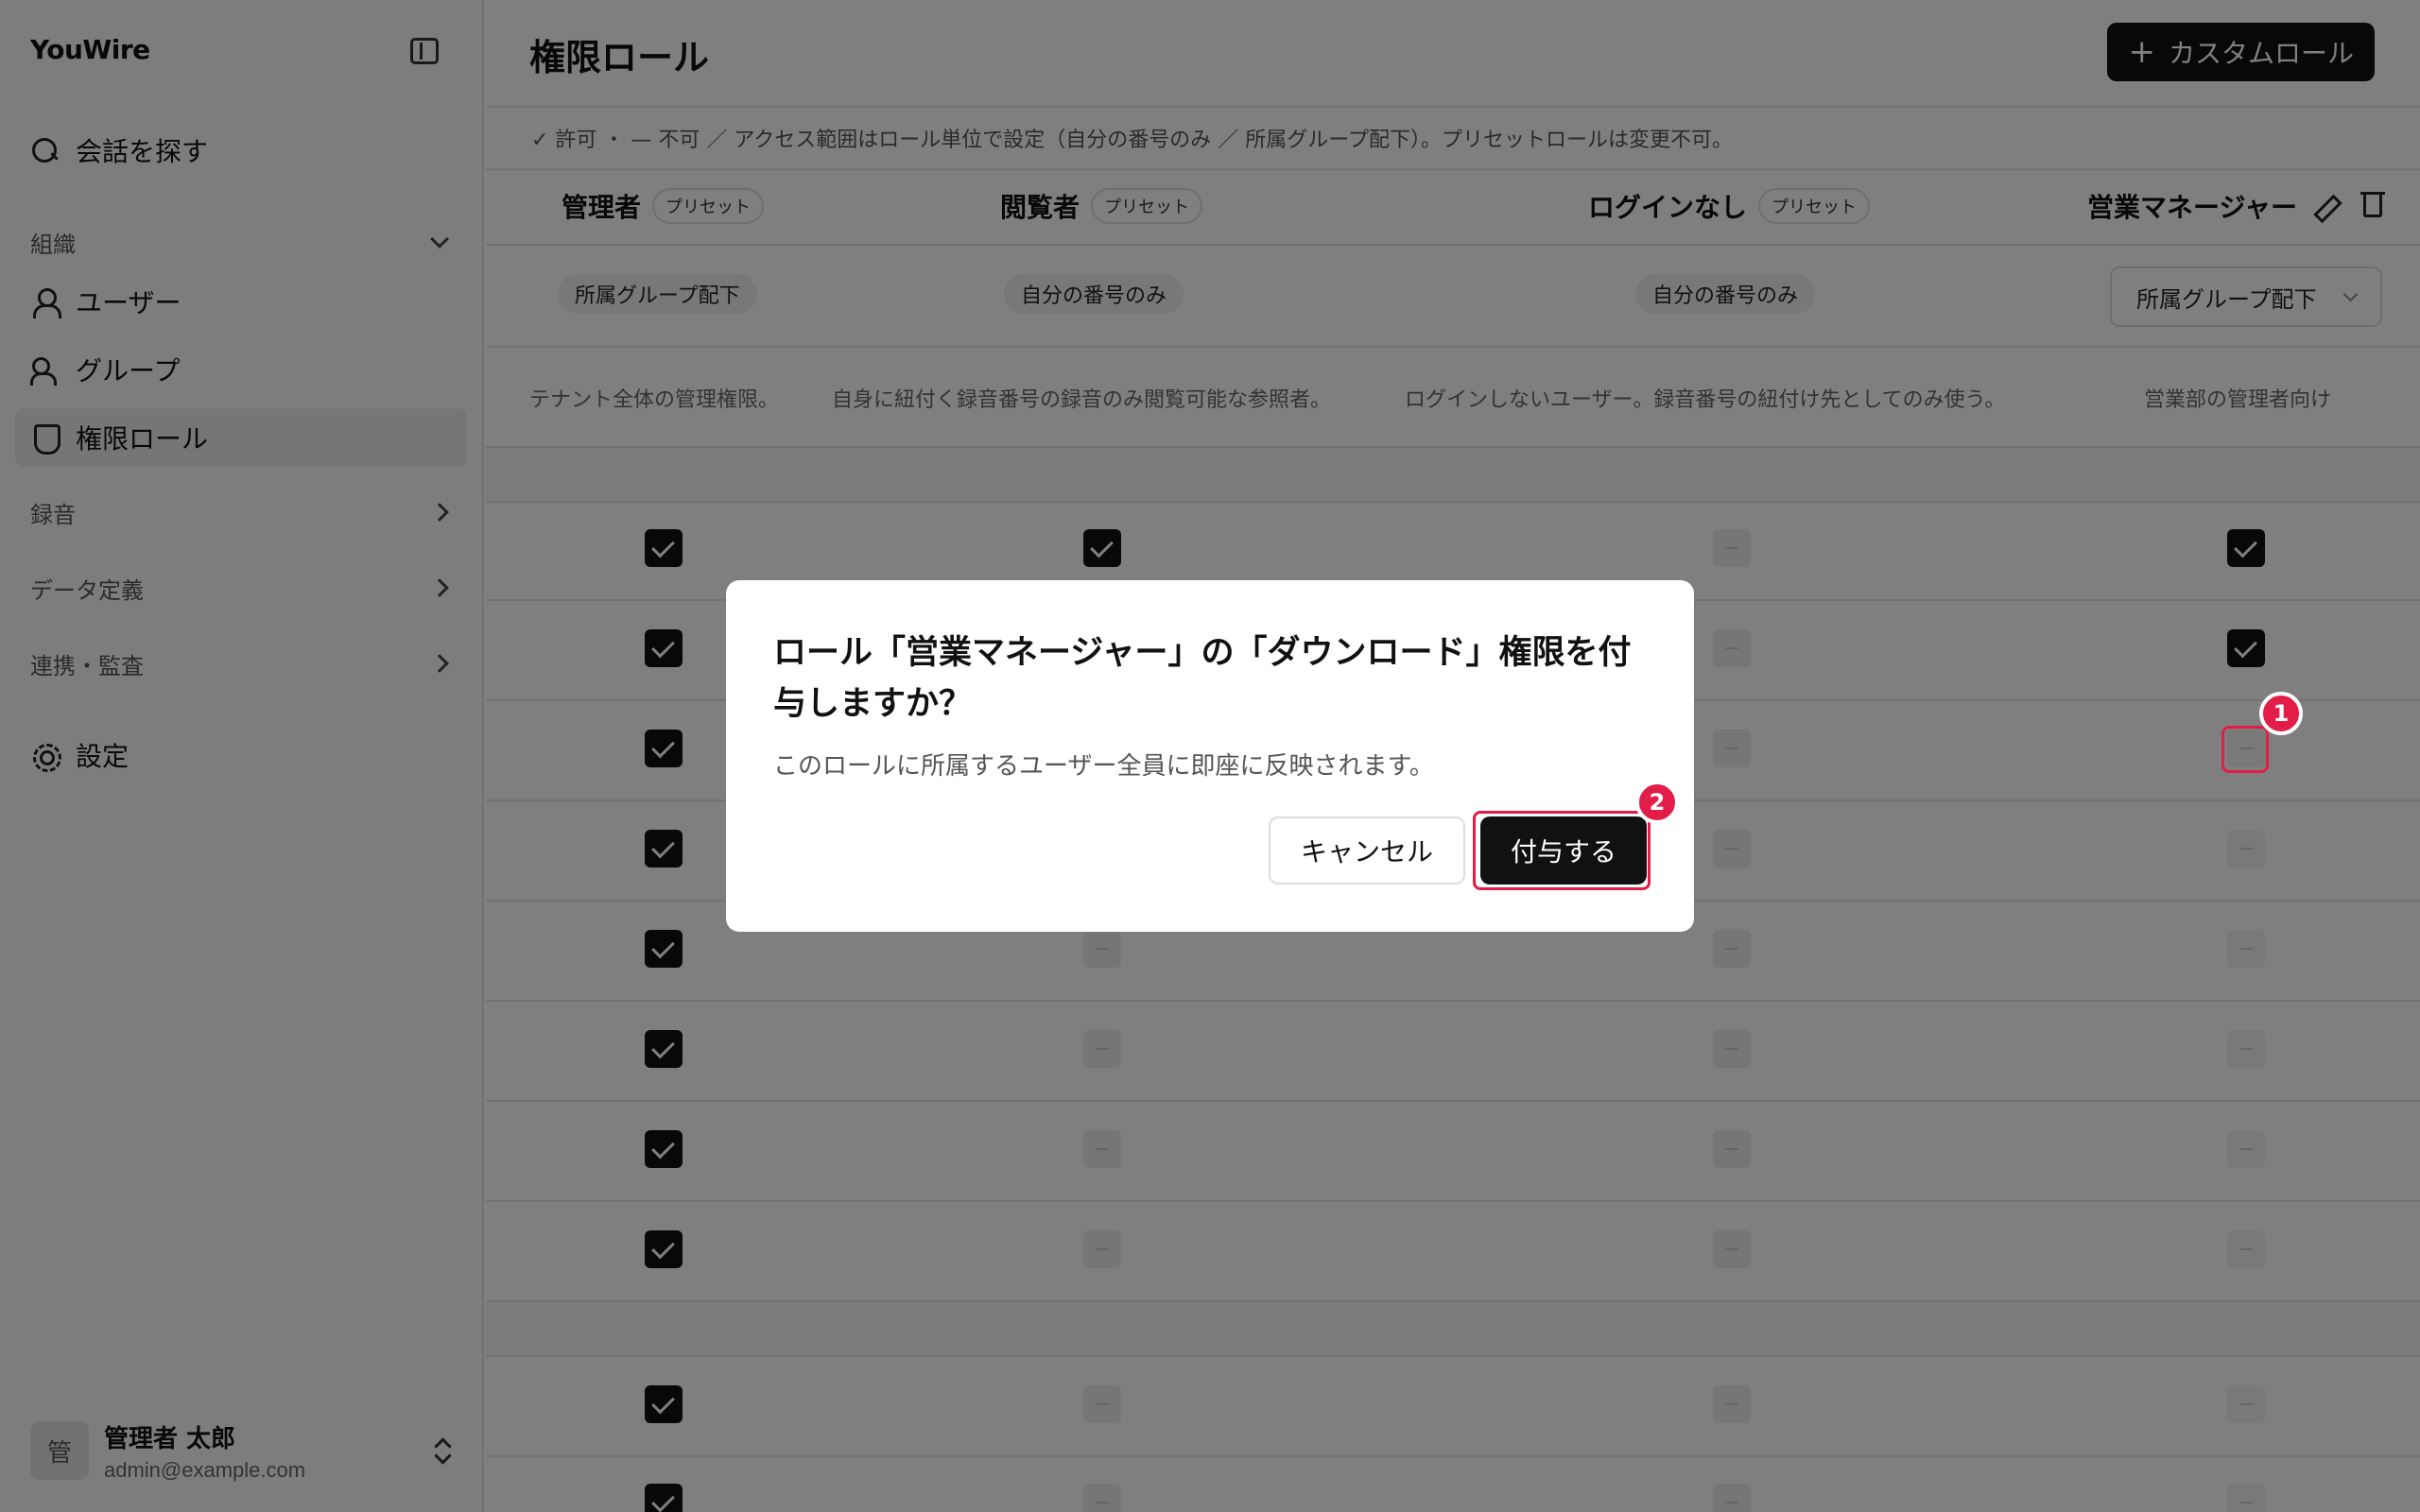  Describe the element at coordinates (1367, 850) in the screenshot. I see `cancel-button: キャンセル` at that location.